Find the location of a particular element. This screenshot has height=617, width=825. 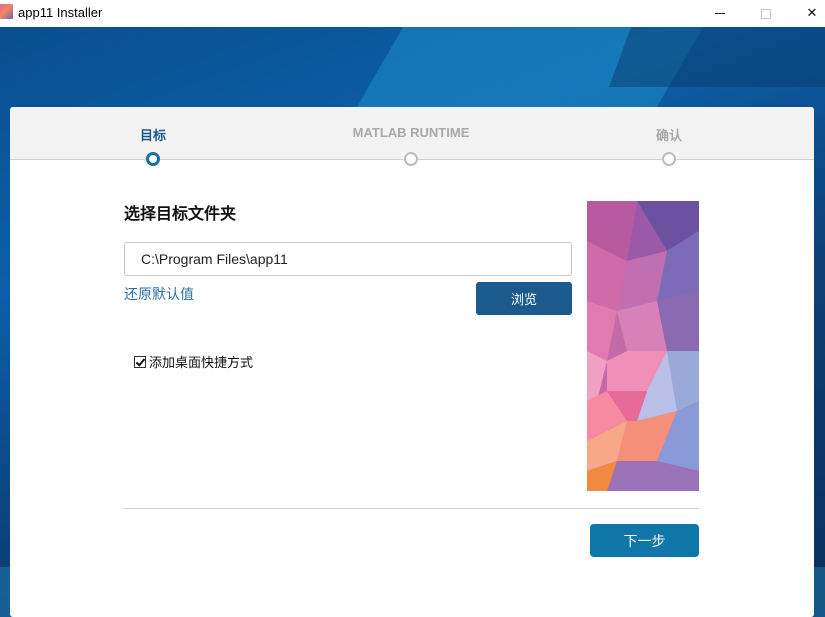

minimize-icon is located at coordinates (720, 13).